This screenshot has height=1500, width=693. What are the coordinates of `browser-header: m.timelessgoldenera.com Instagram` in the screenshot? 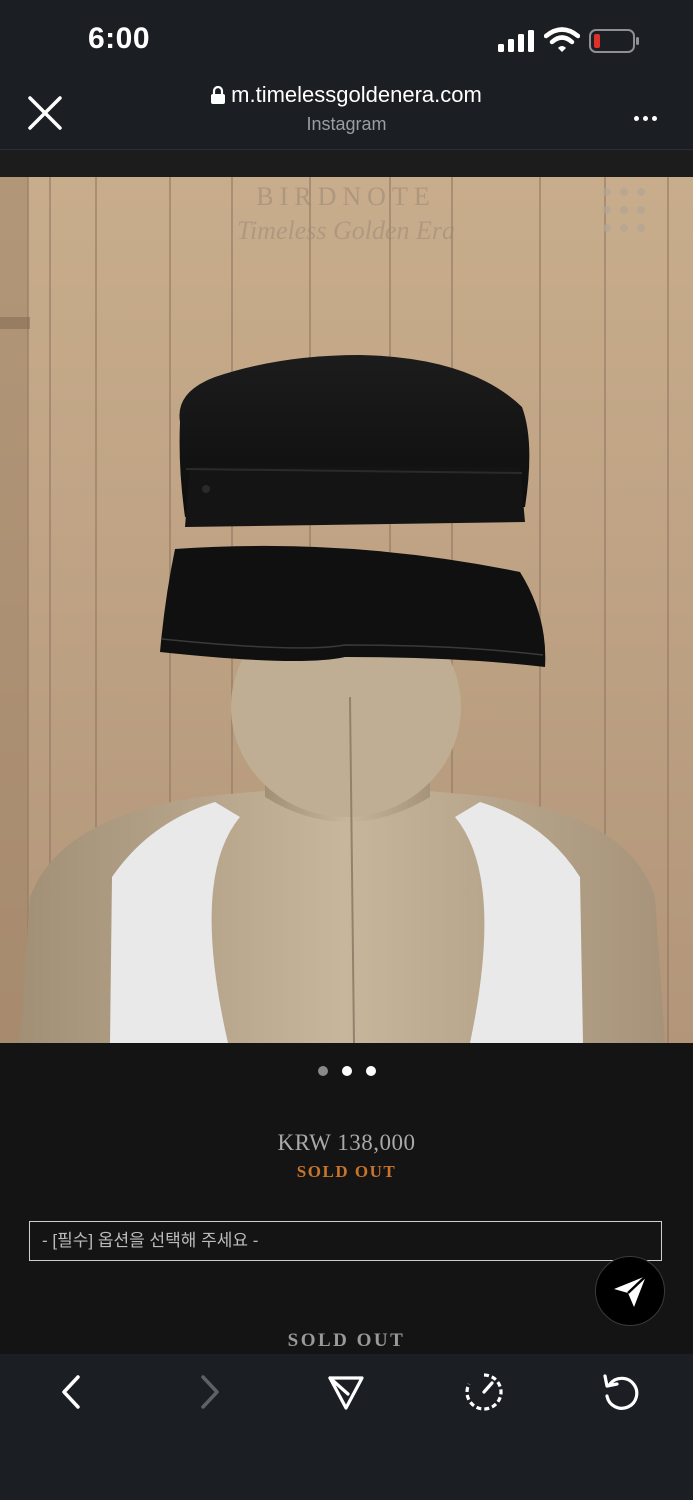 It's located at (346, 115).